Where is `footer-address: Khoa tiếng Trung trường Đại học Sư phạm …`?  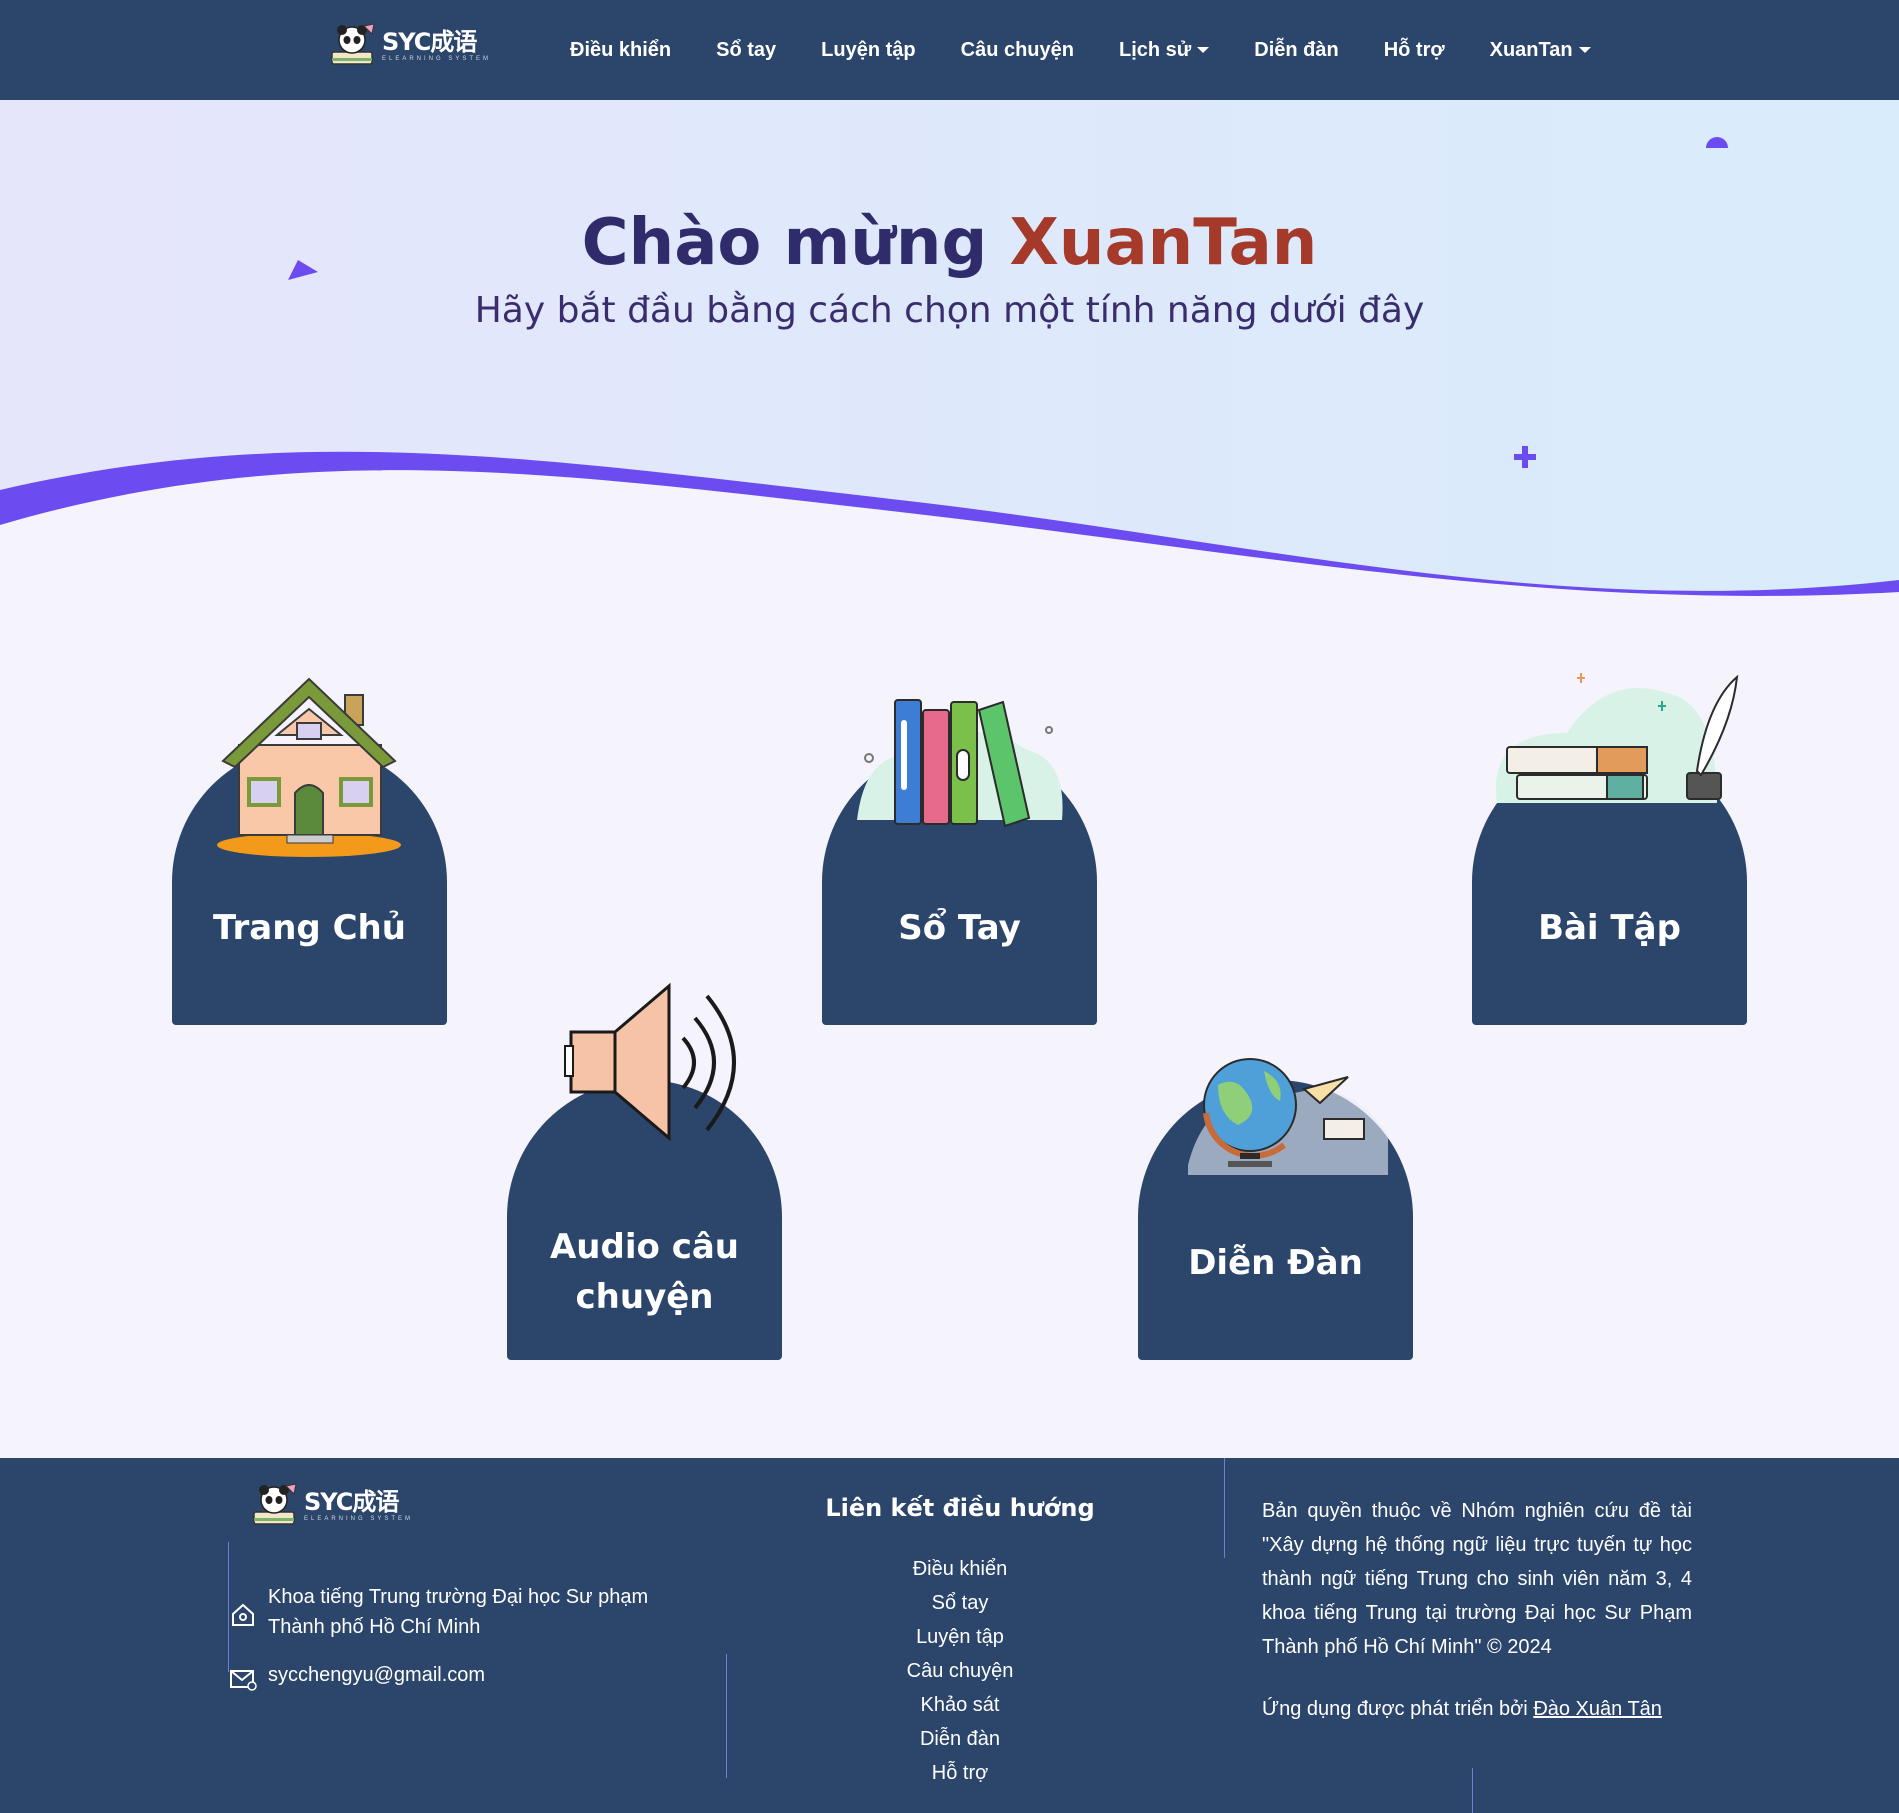 footer-address: Khoa tiếng Trung trường Đại học Sư phạm … is located at coordinates (458, 1612).